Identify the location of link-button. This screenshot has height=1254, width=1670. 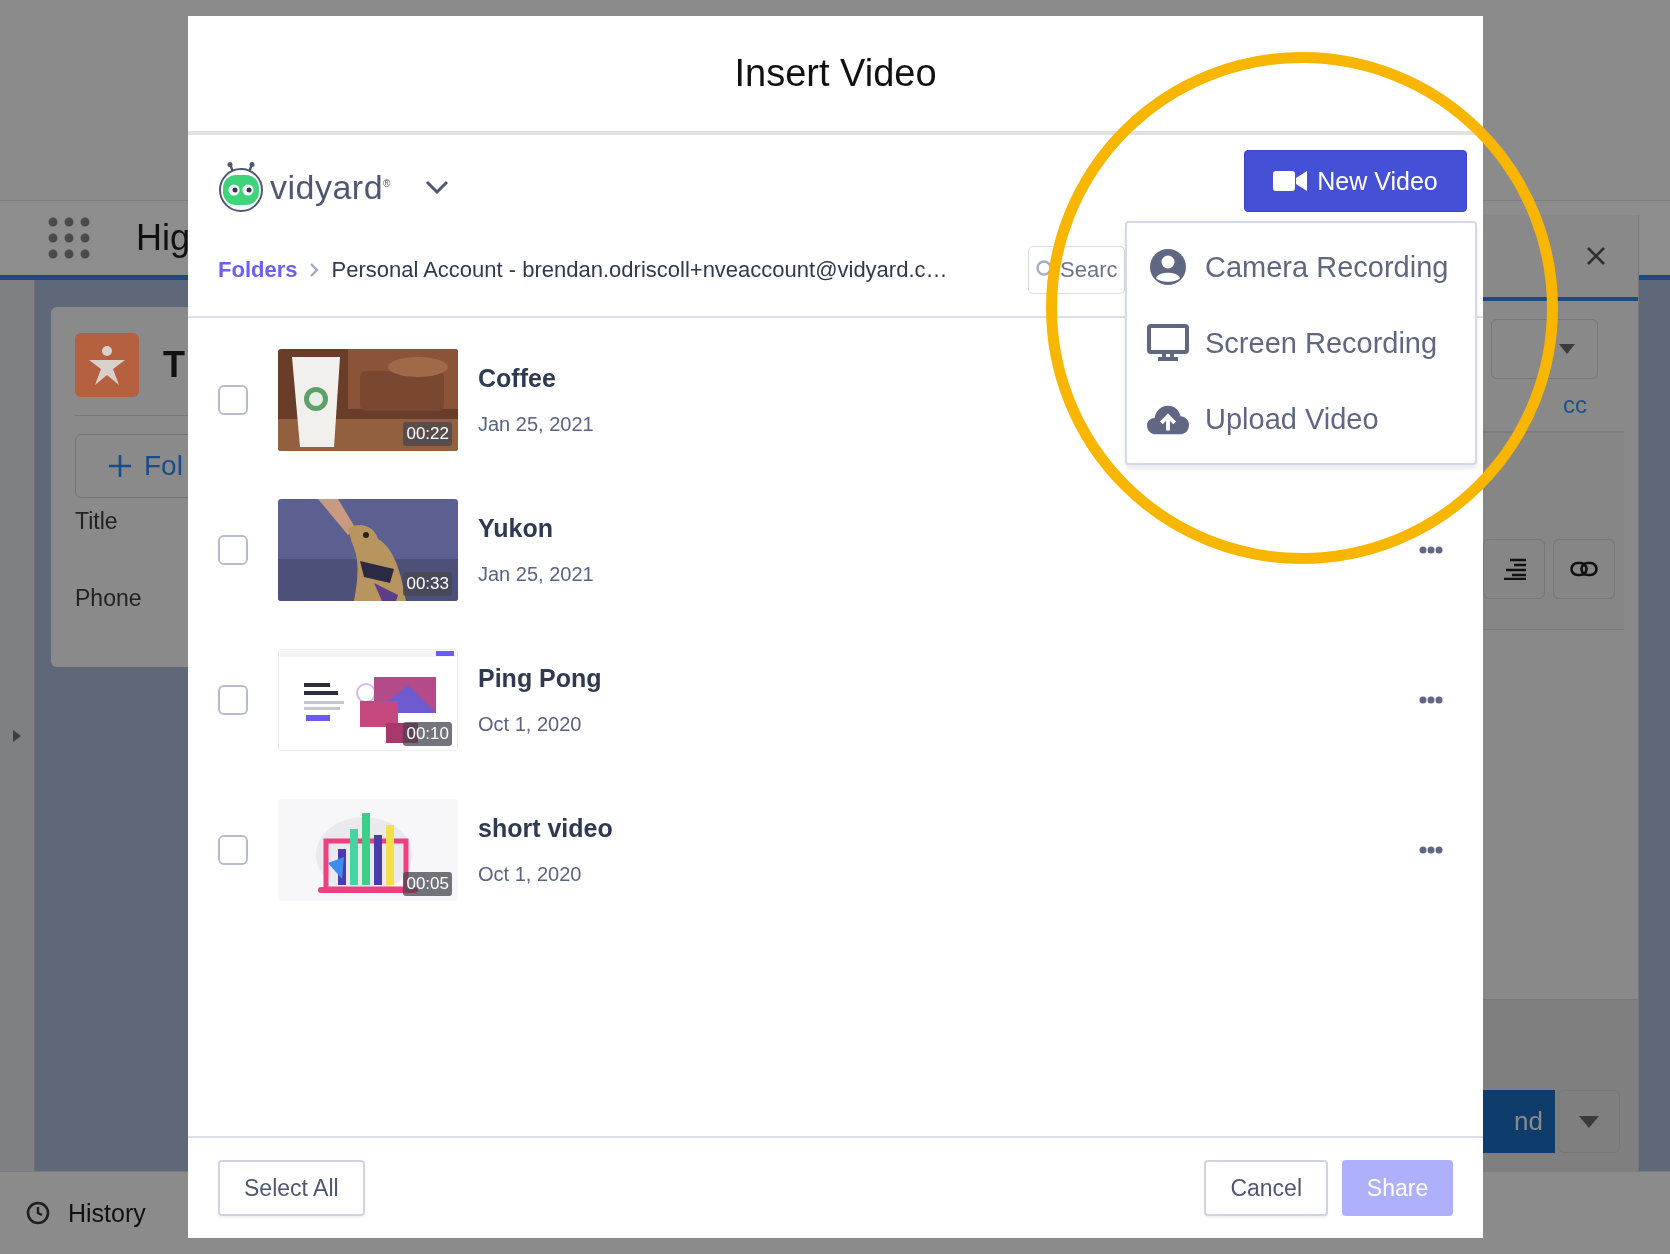
(1584, 569).